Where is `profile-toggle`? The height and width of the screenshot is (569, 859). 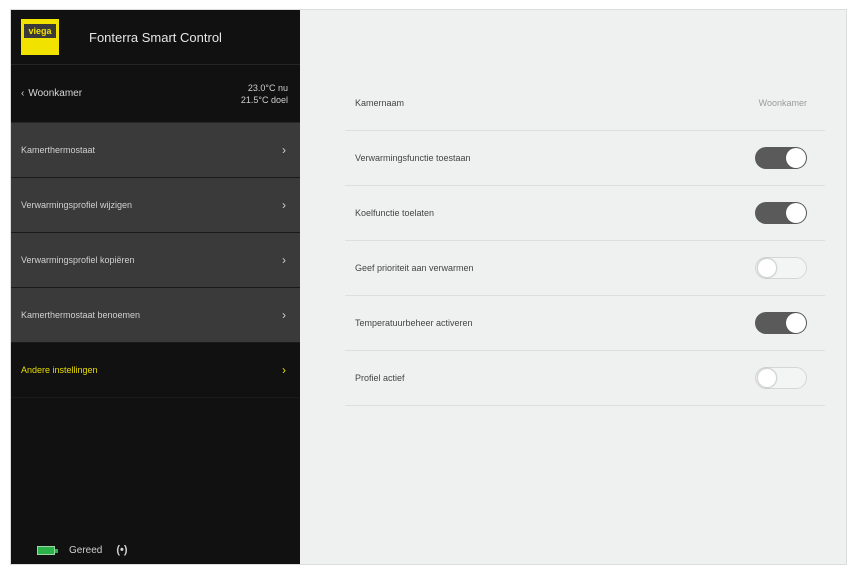 profile-toggle is located at coordinates (781, 378).